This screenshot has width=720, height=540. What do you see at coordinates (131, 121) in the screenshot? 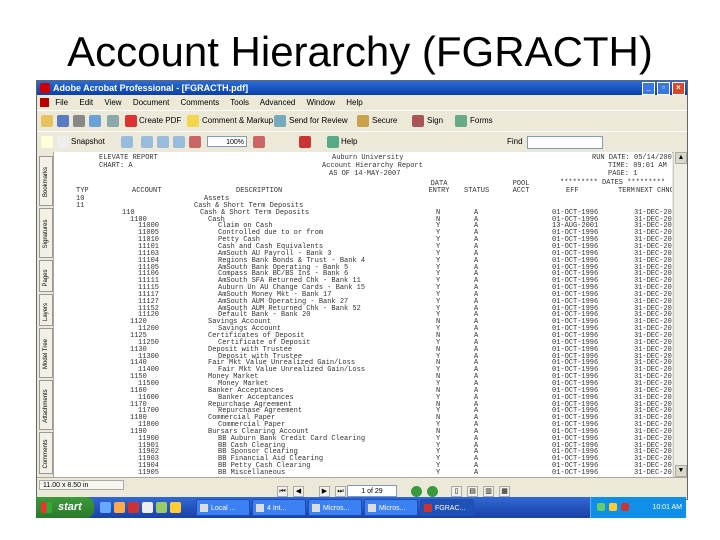
I see `create-pdf-icon` at bounding box center [131, 121].